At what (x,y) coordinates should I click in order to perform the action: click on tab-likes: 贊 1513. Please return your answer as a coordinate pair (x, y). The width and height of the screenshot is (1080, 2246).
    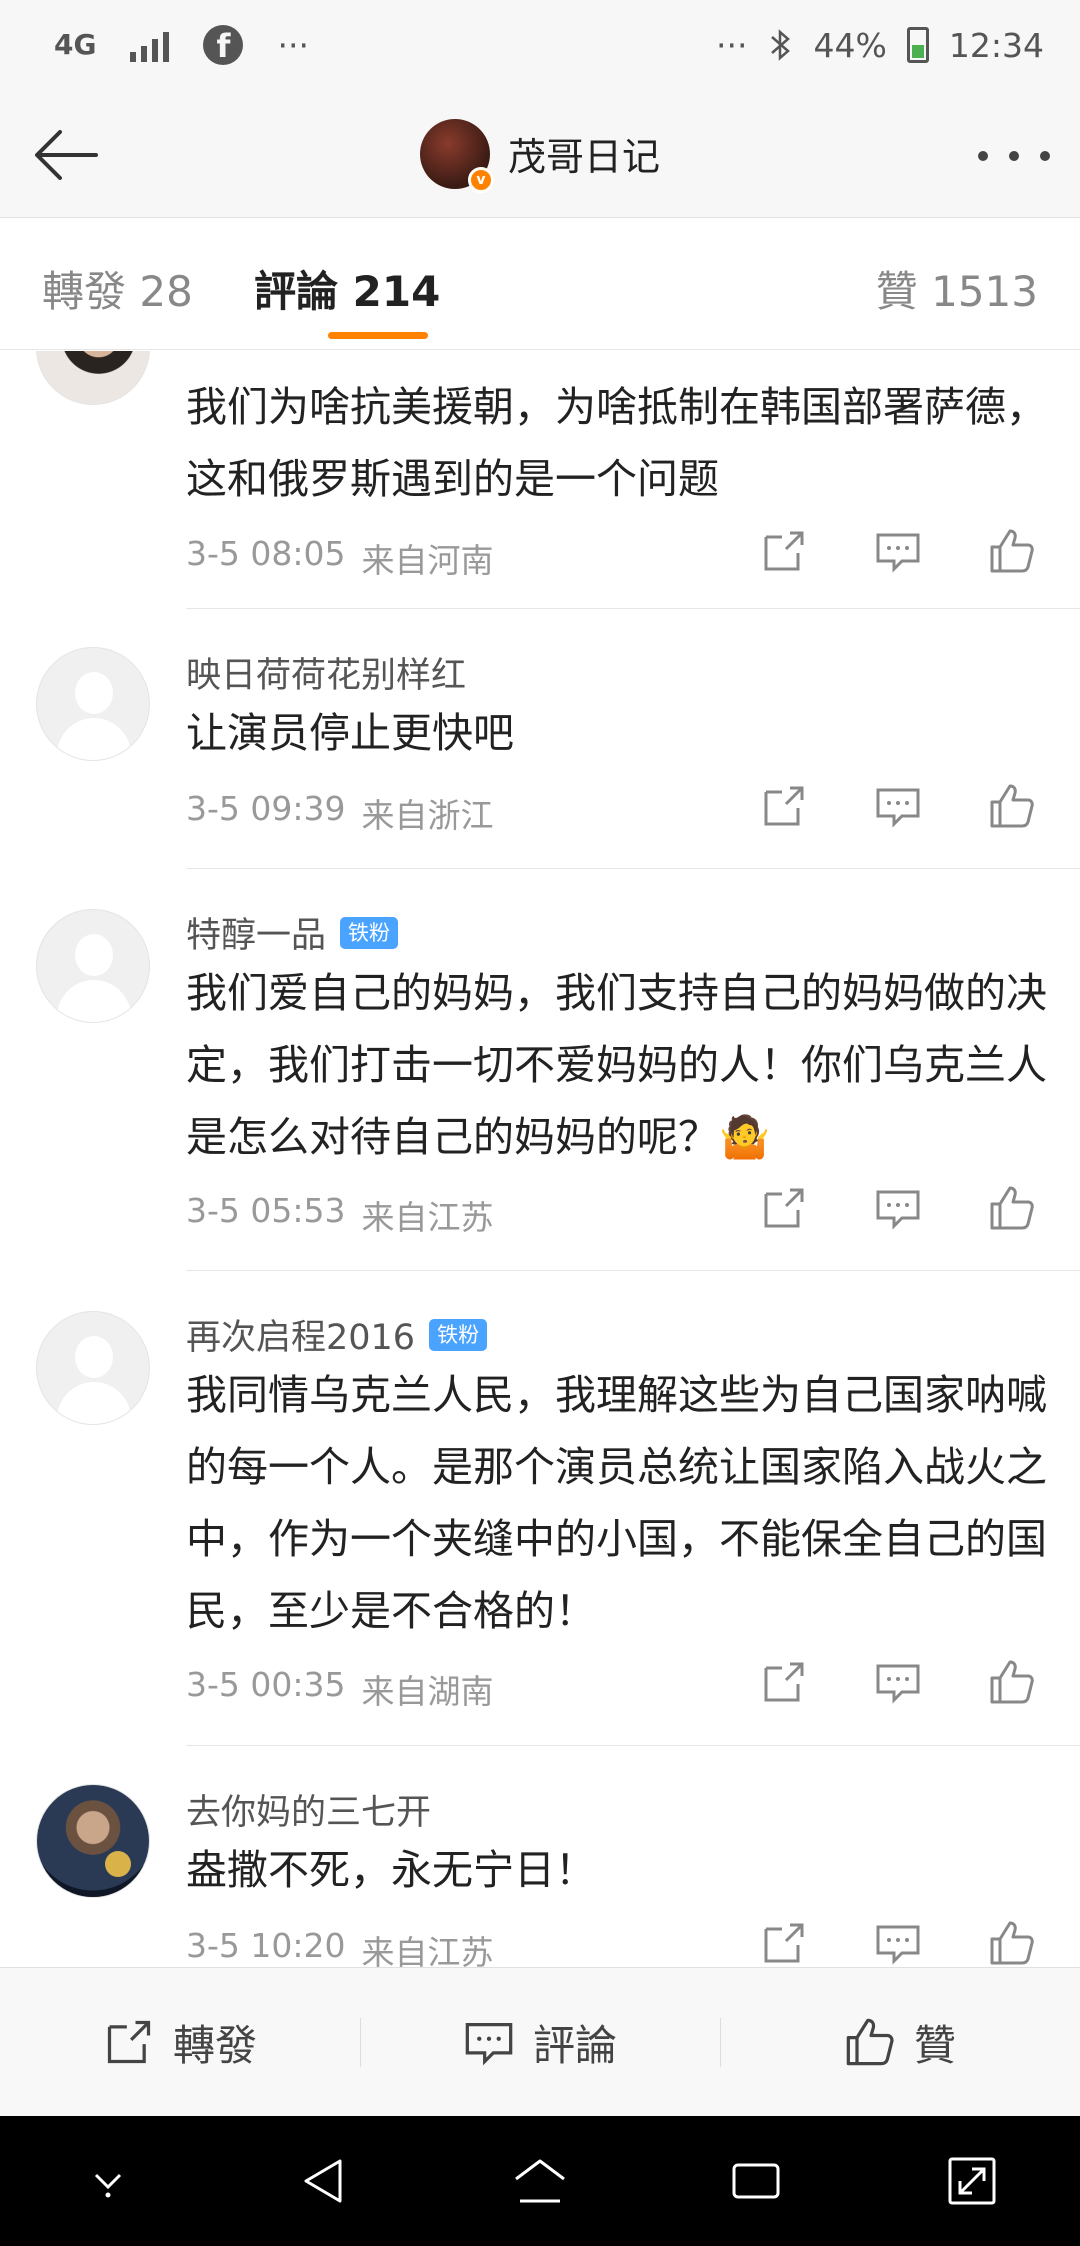
    Looking at the image, I should click on (957, 288).